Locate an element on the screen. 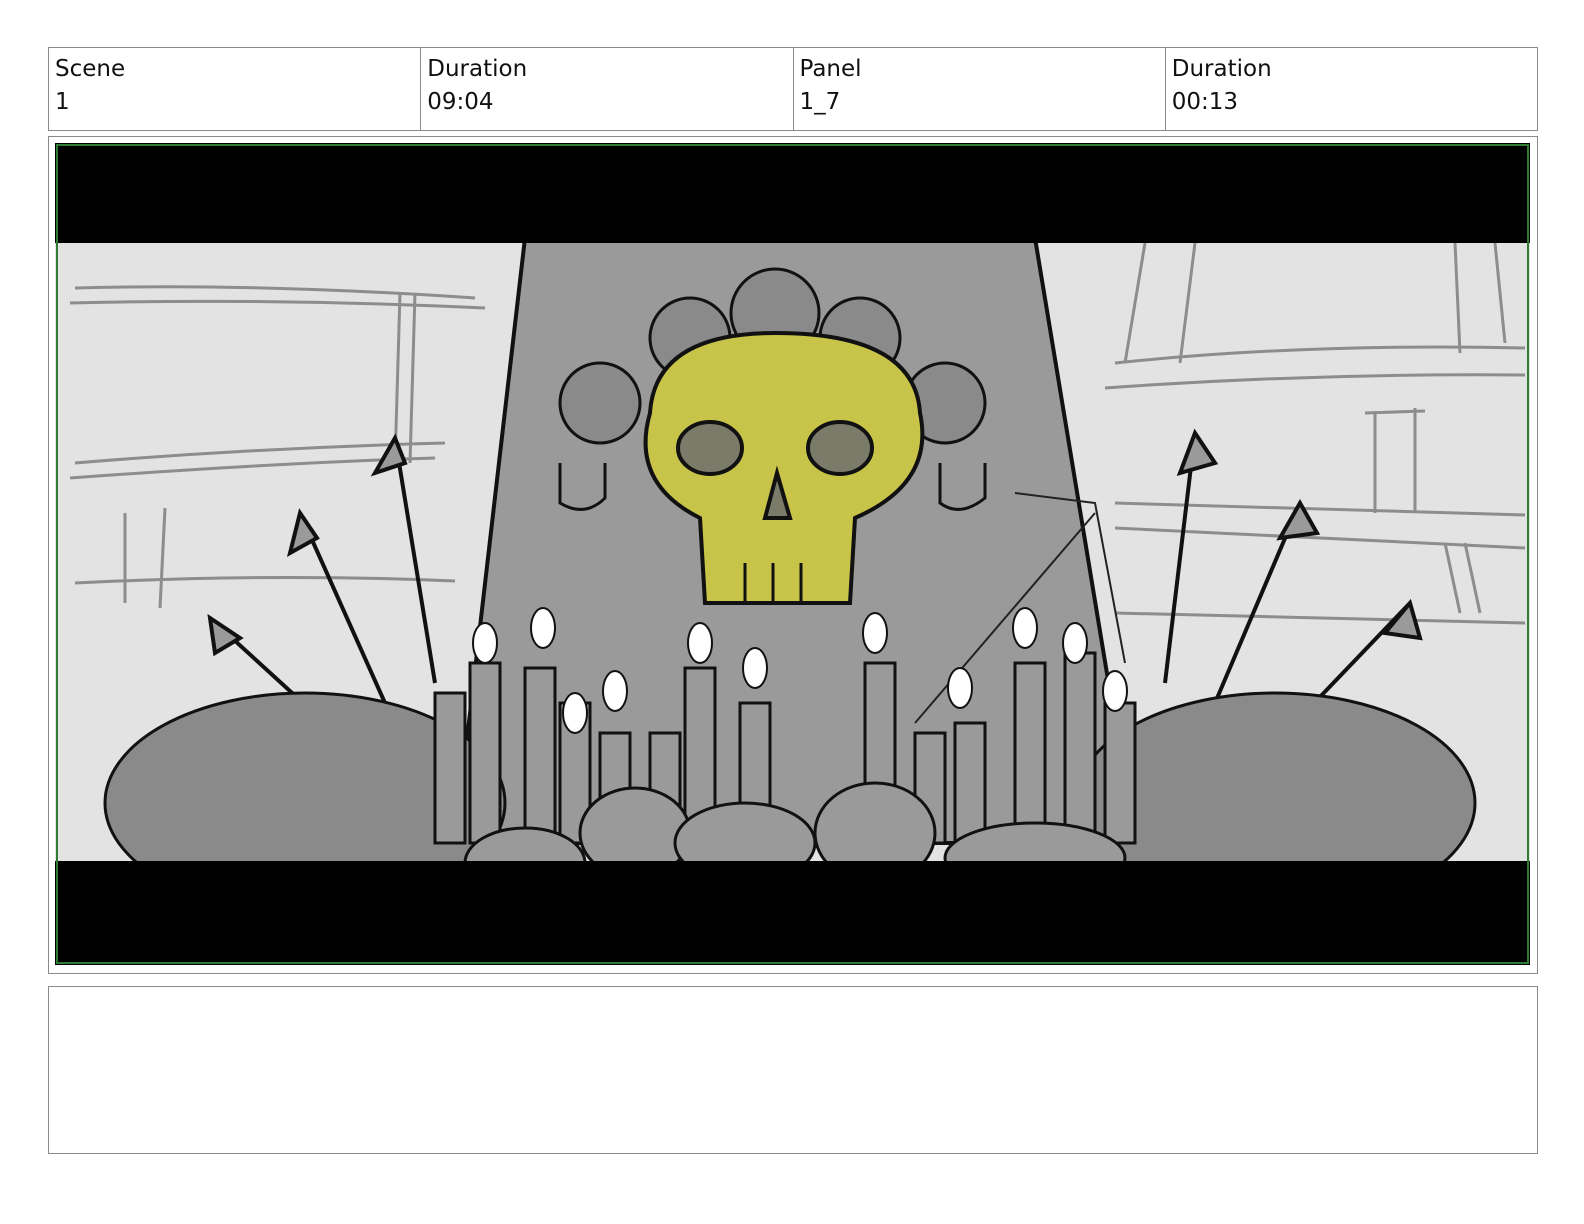  scene-value: 1 is located at coordinates (62, 102).